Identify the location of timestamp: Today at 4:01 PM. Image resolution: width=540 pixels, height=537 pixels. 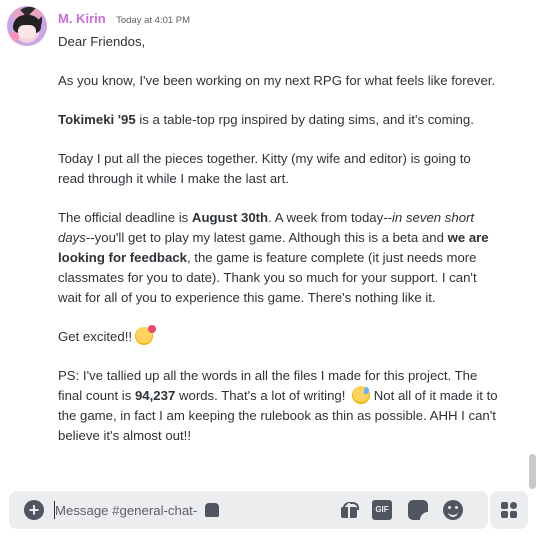
(153, 20).